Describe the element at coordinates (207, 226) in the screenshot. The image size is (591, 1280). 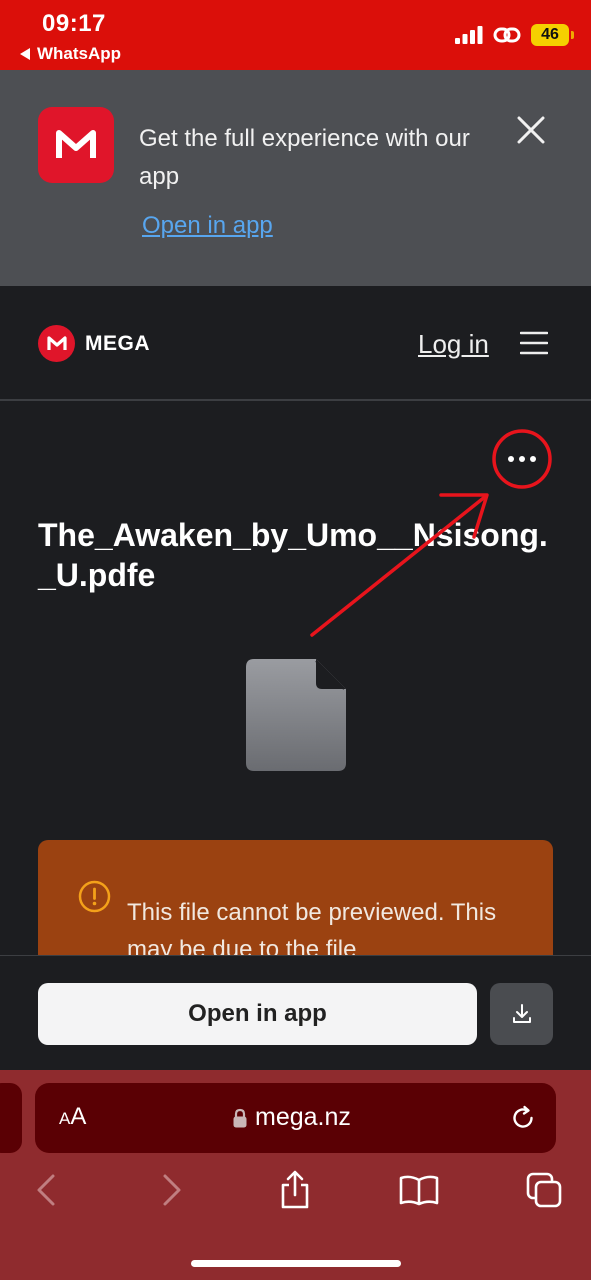
I see `banner-open-in-app-link: Open in app` at that location.